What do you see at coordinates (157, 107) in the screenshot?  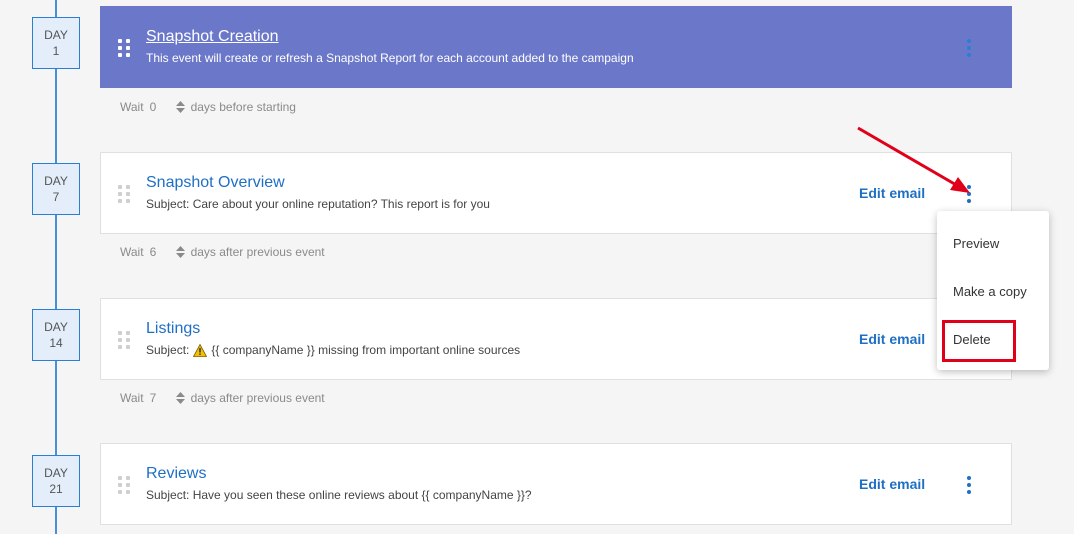 I see `wait-days-value: 0` at bounding box center [157, 107].